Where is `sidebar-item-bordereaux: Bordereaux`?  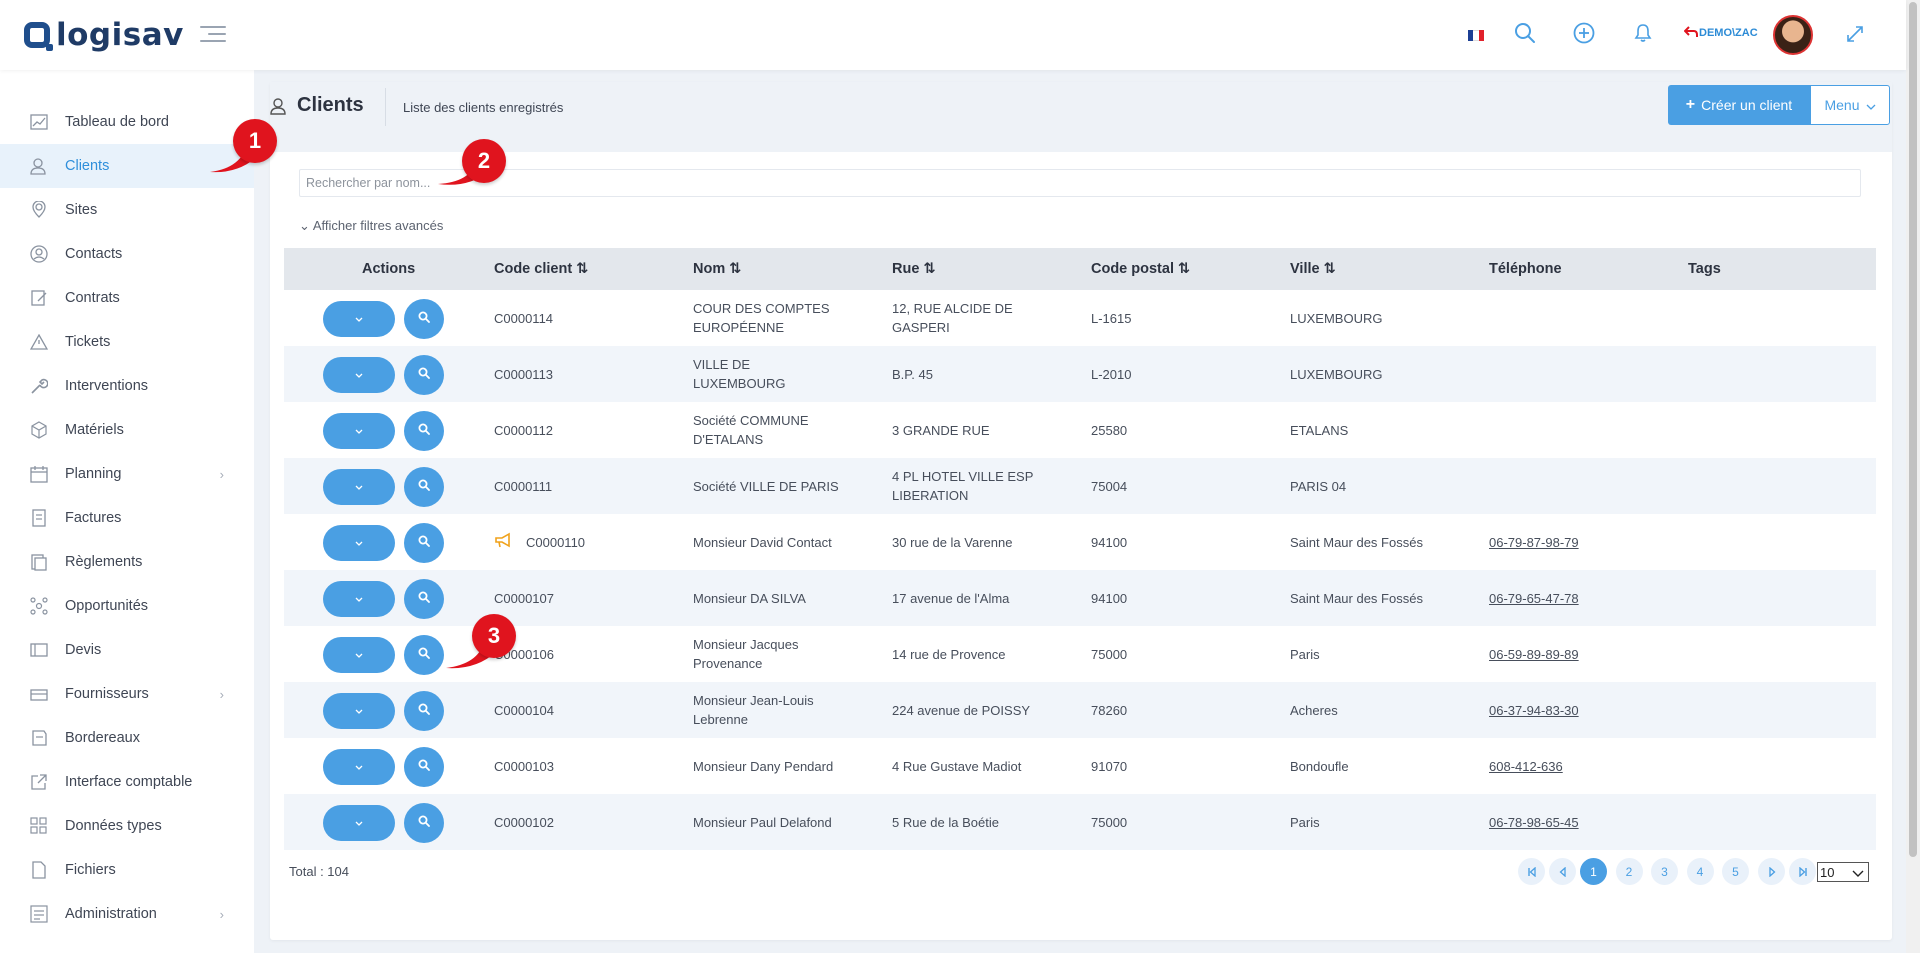
sidebar-item-bordereaux: Bordereaux is located at coordinates (127, 738).